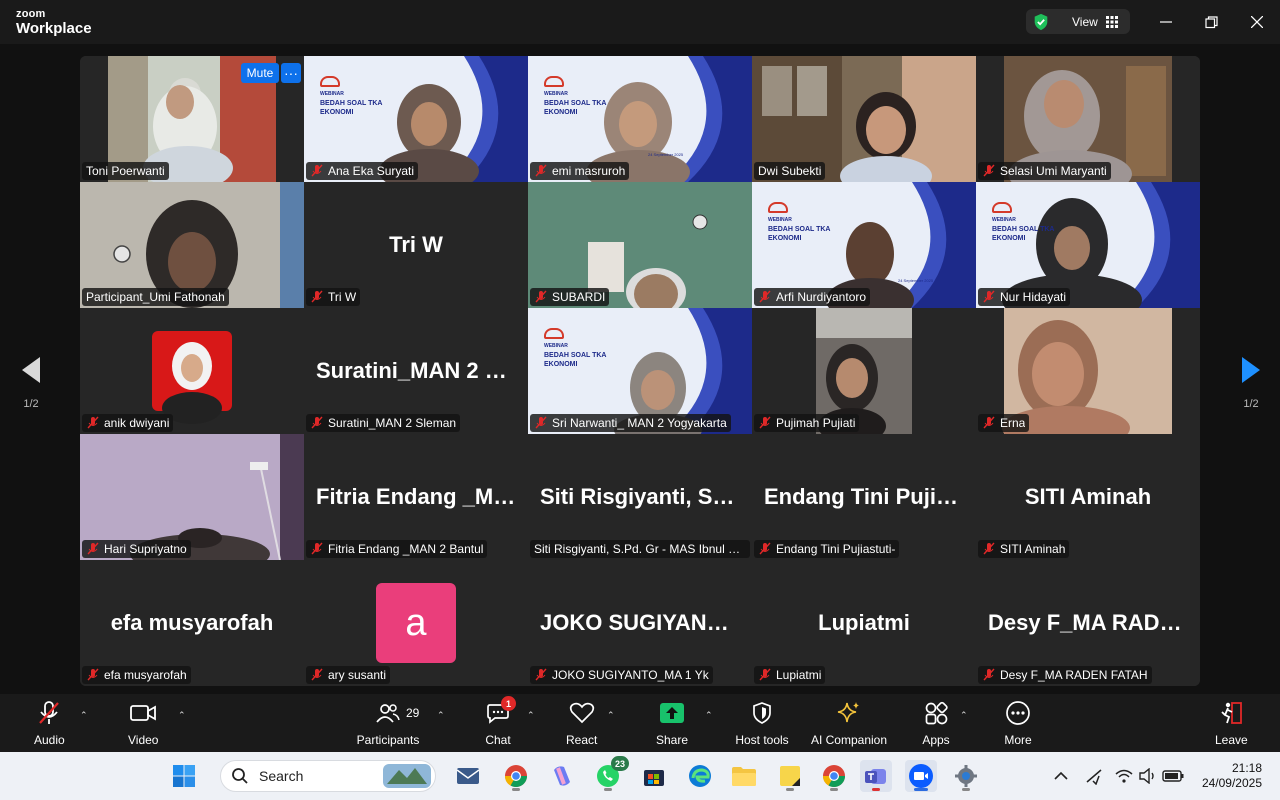 This screenshot has width=1280, height=800. Describe the element at coordinates (562, 776) in the screenshot. I see `taskbar-app-copilot` at that location.